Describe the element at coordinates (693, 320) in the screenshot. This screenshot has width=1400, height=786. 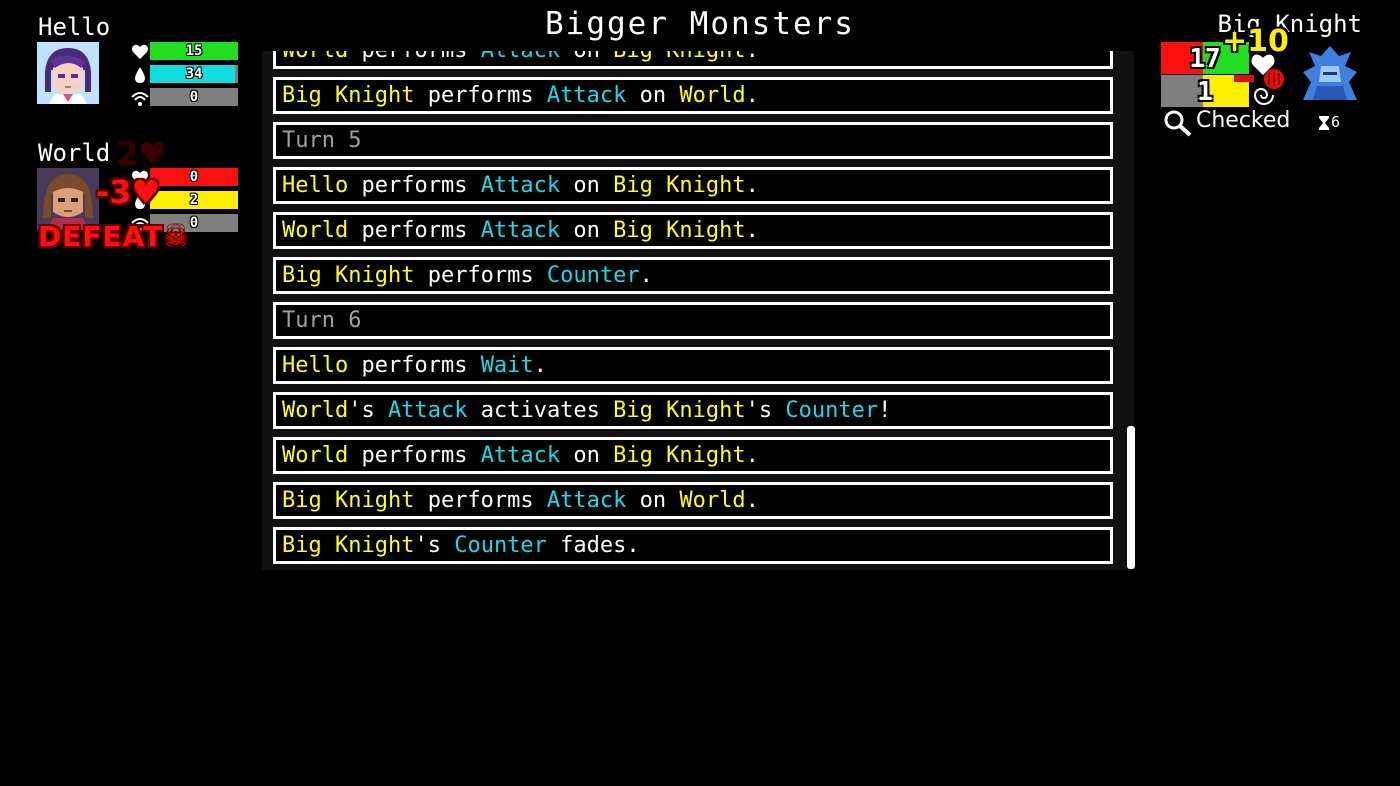
I see `log-entry: Turn 6` at that location.